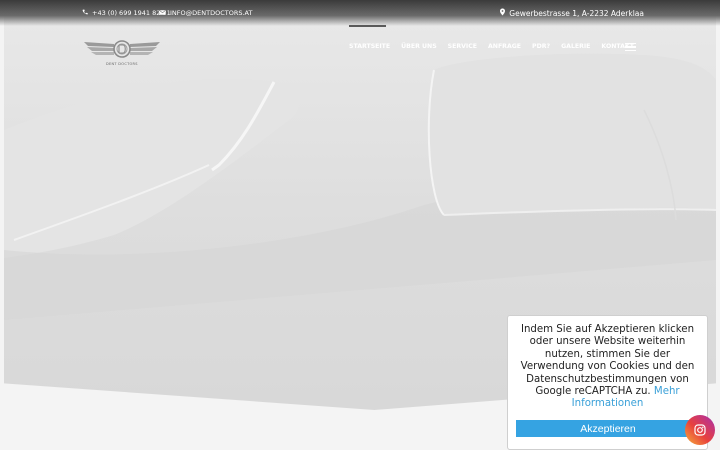 The height and width of the screenshot is (450, 720). Describe the element at coordinates (575, 46) in the screenshot. I see `nav-item-galerie: GALERIE` at that location.